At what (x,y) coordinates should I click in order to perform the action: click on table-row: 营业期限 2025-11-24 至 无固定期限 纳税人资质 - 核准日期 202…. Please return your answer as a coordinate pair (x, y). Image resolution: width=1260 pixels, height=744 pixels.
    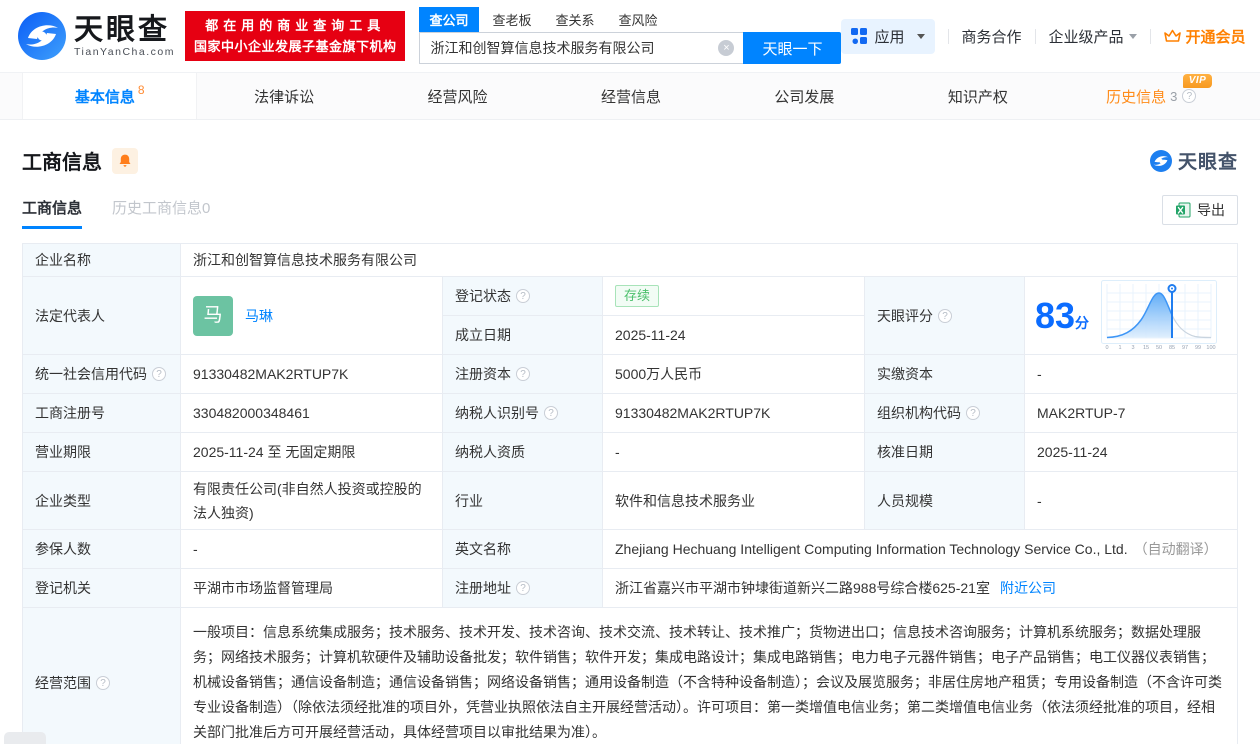
    Looking at the image, I should click on (630, 452).